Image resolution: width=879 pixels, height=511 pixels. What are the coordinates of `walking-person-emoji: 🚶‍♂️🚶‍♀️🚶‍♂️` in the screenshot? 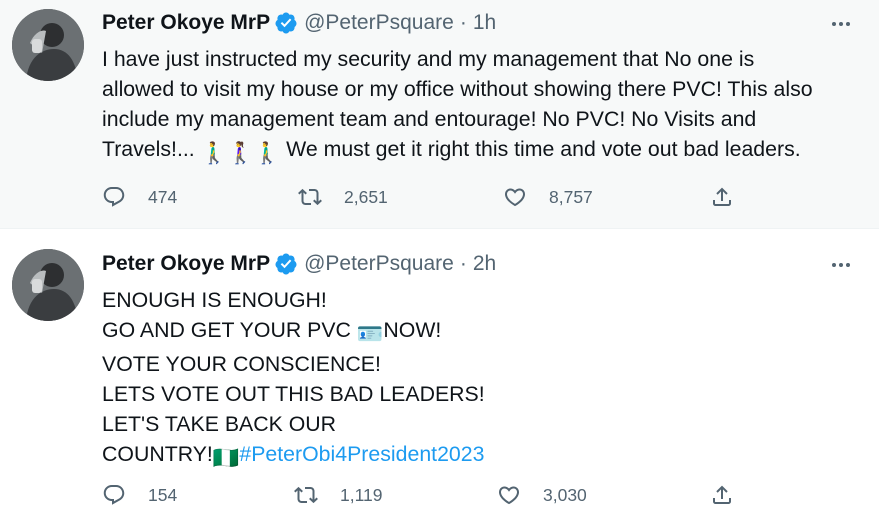 It's located at (240, 153).